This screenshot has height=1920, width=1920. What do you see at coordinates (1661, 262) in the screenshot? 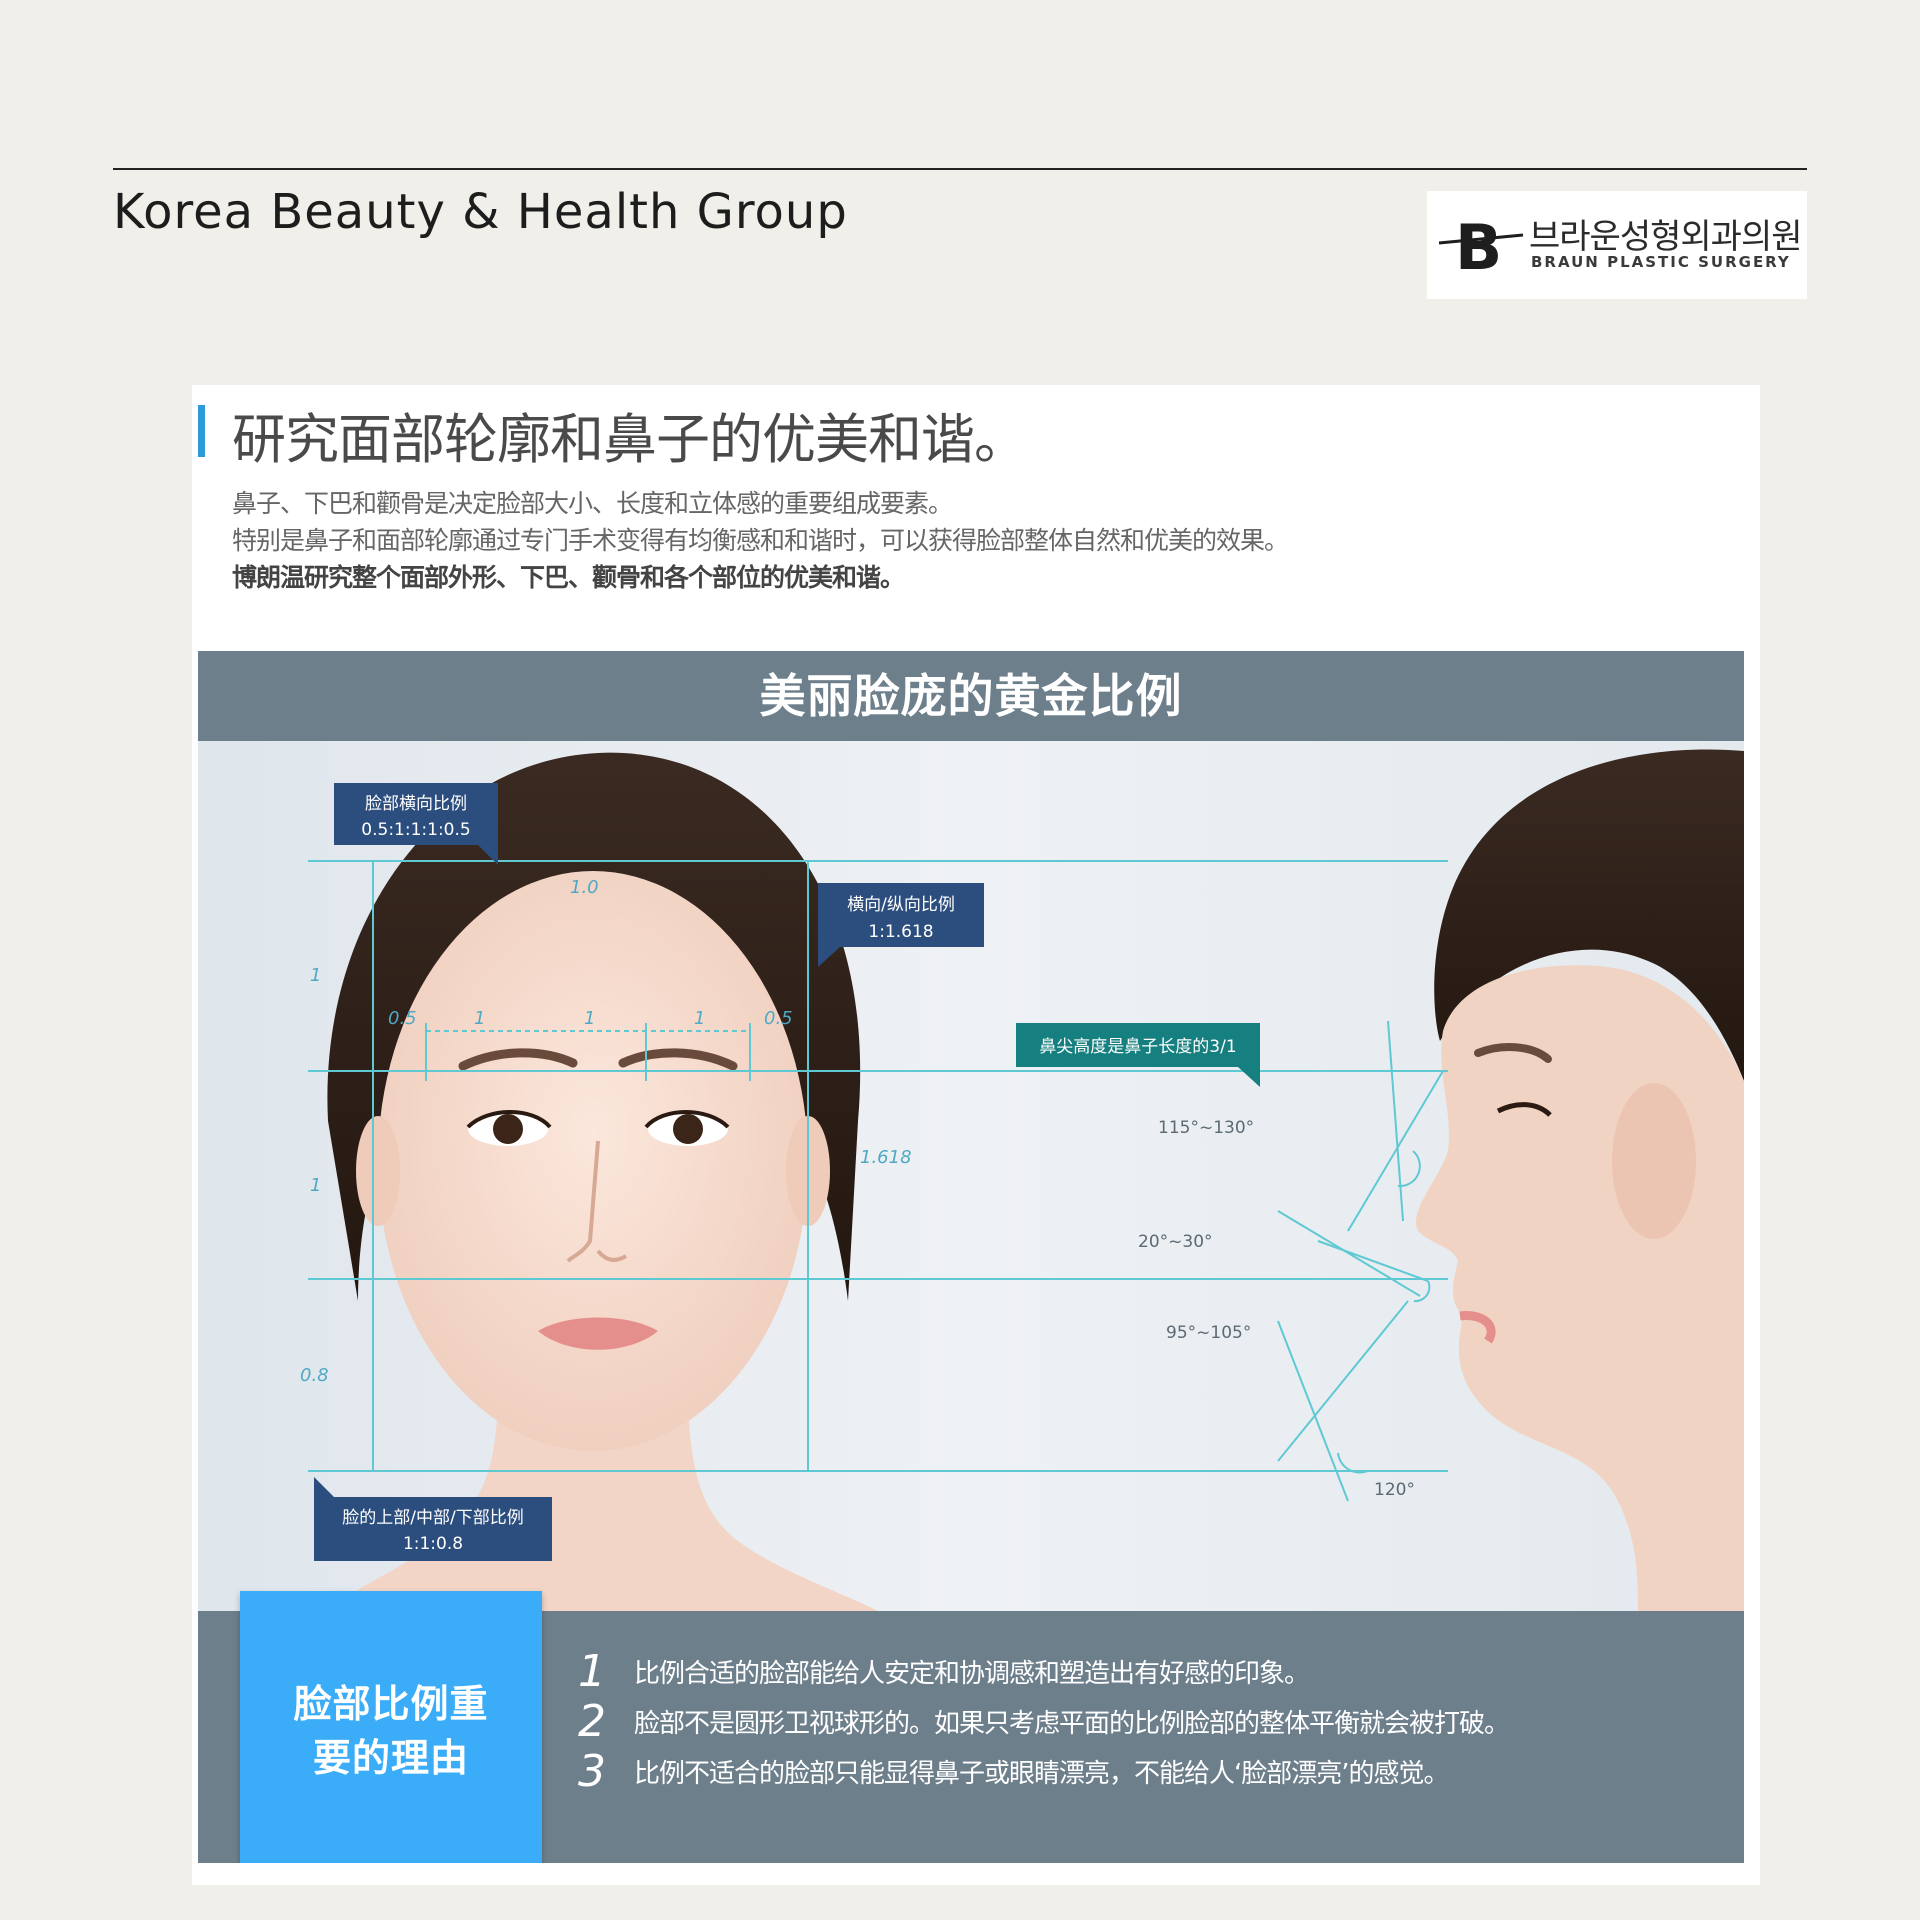
I see `logo-english-name: BRAUN PLASTIC SURGERY` at bounding box center [1661, 262].